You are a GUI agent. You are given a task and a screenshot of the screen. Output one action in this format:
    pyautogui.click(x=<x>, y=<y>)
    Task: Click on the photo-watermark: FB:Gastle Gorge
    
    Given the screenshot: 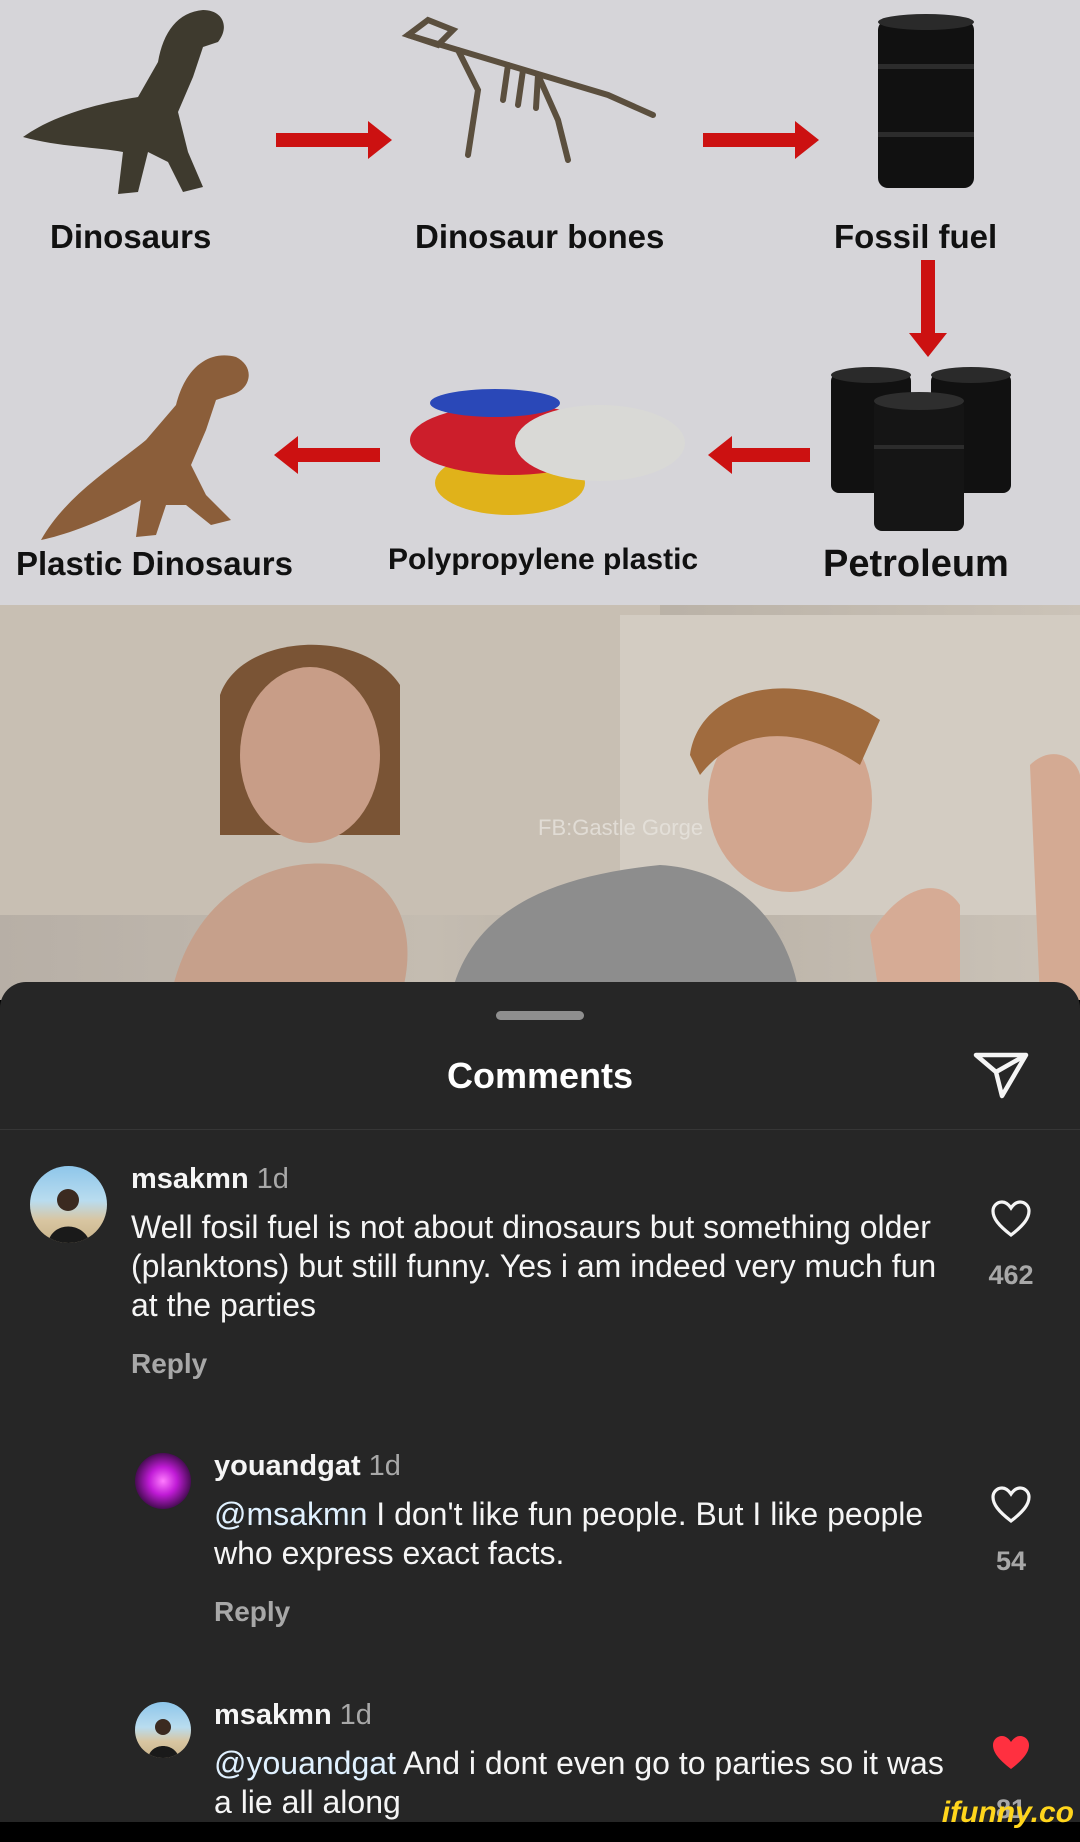 What is the action you would take?
    pyautogui.click(x=621, y=827)
    